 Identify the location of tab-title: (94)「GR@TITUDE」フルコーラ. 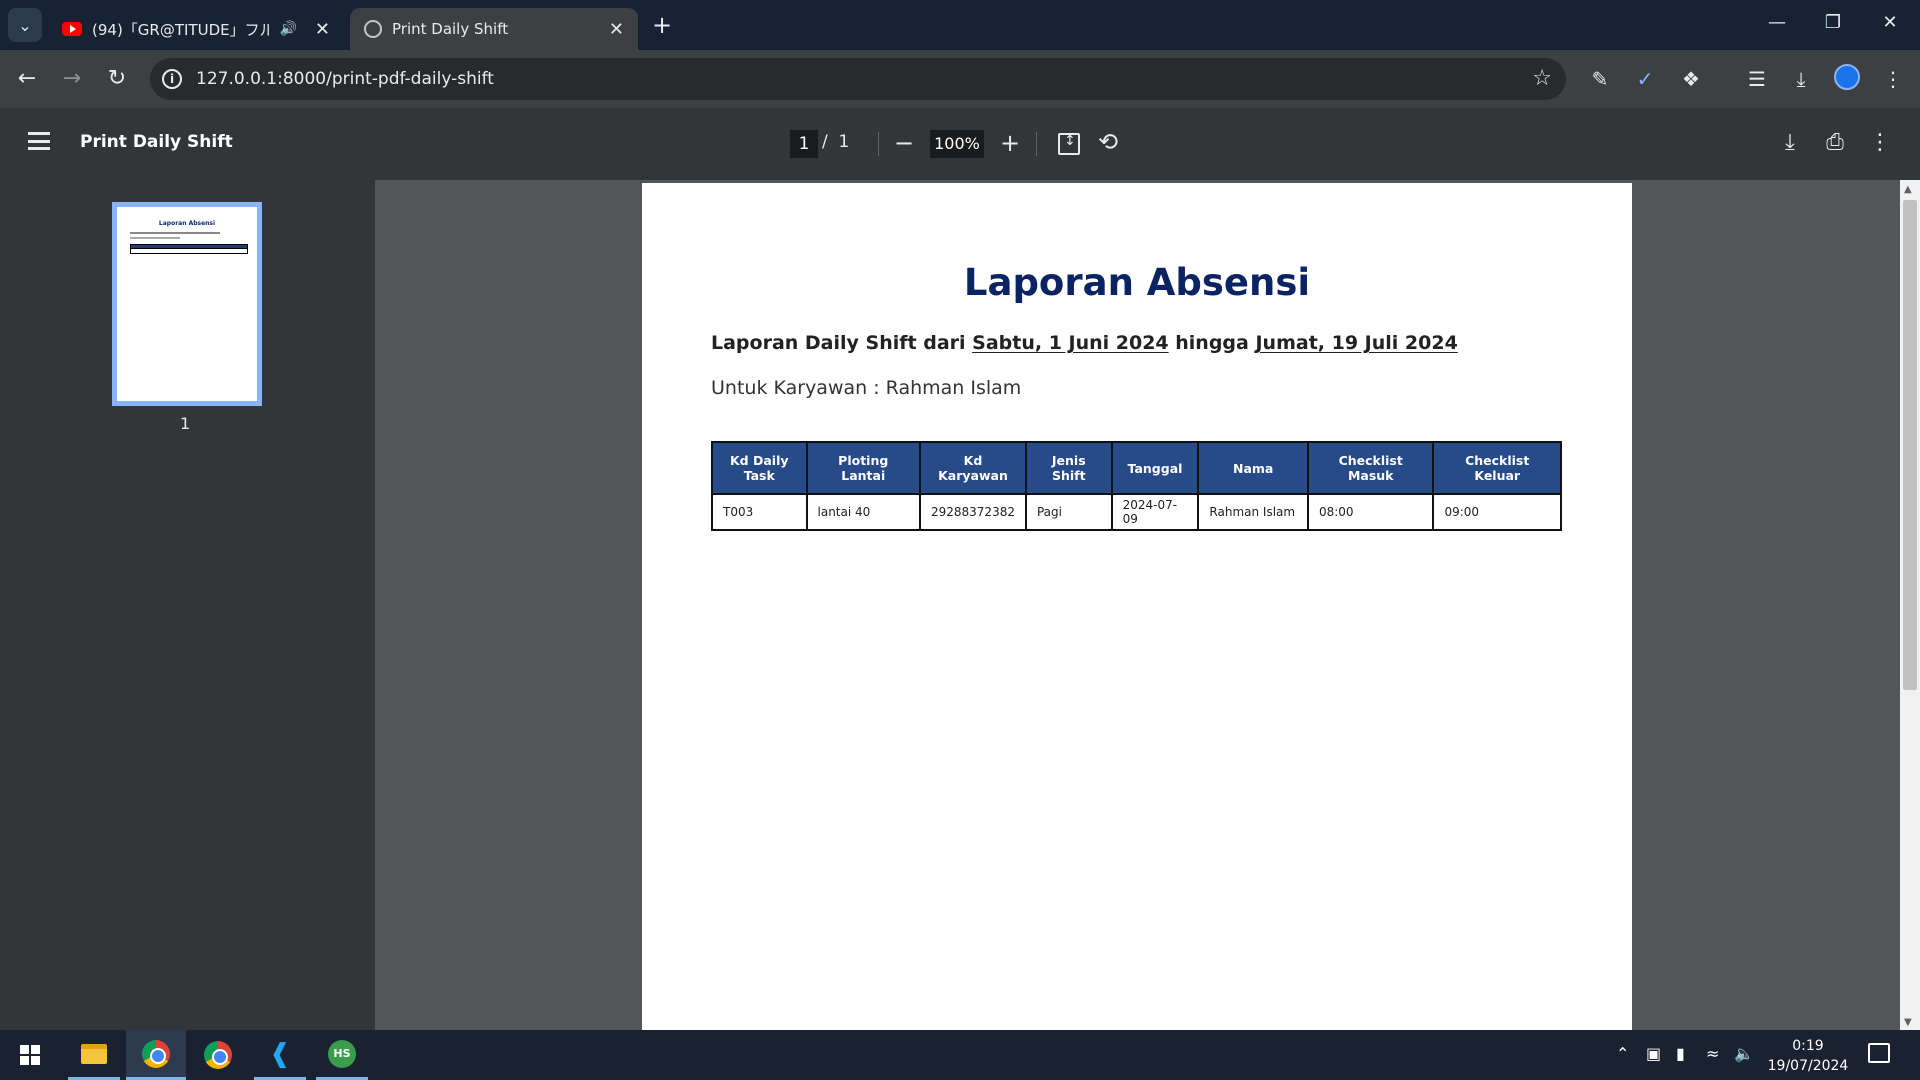
(181, 29).